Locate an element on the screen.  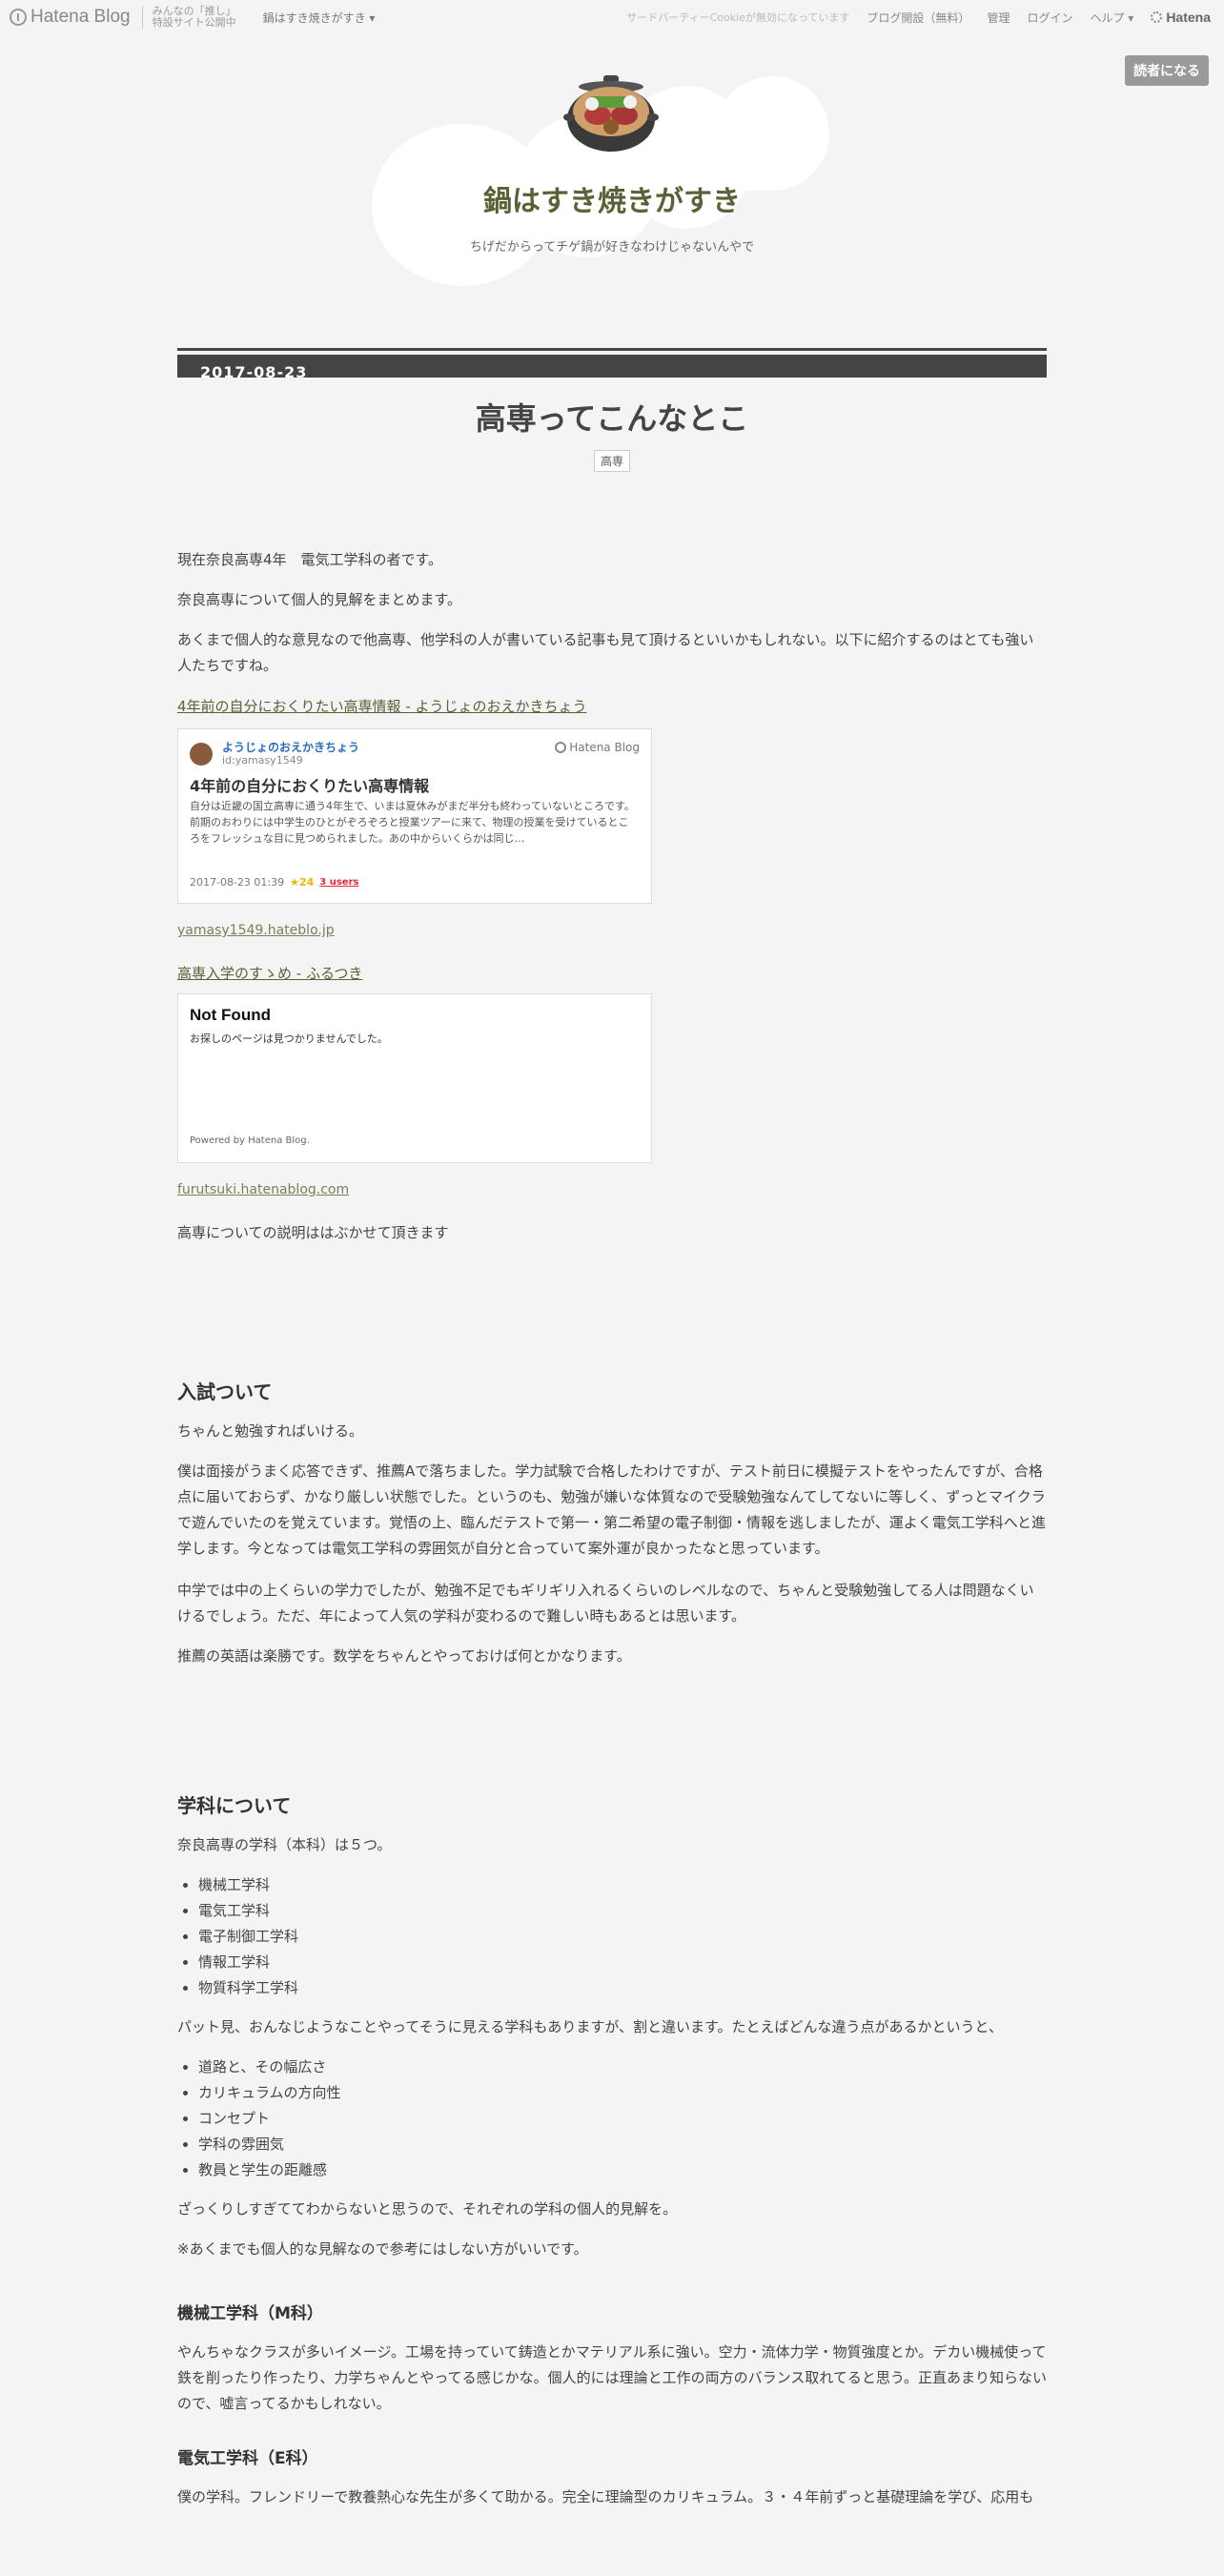
department-list: 機械工学科 電気工学科 電子制御工学科 情報工学科 物質科学工学科 is located at coordinates (237, 1937).